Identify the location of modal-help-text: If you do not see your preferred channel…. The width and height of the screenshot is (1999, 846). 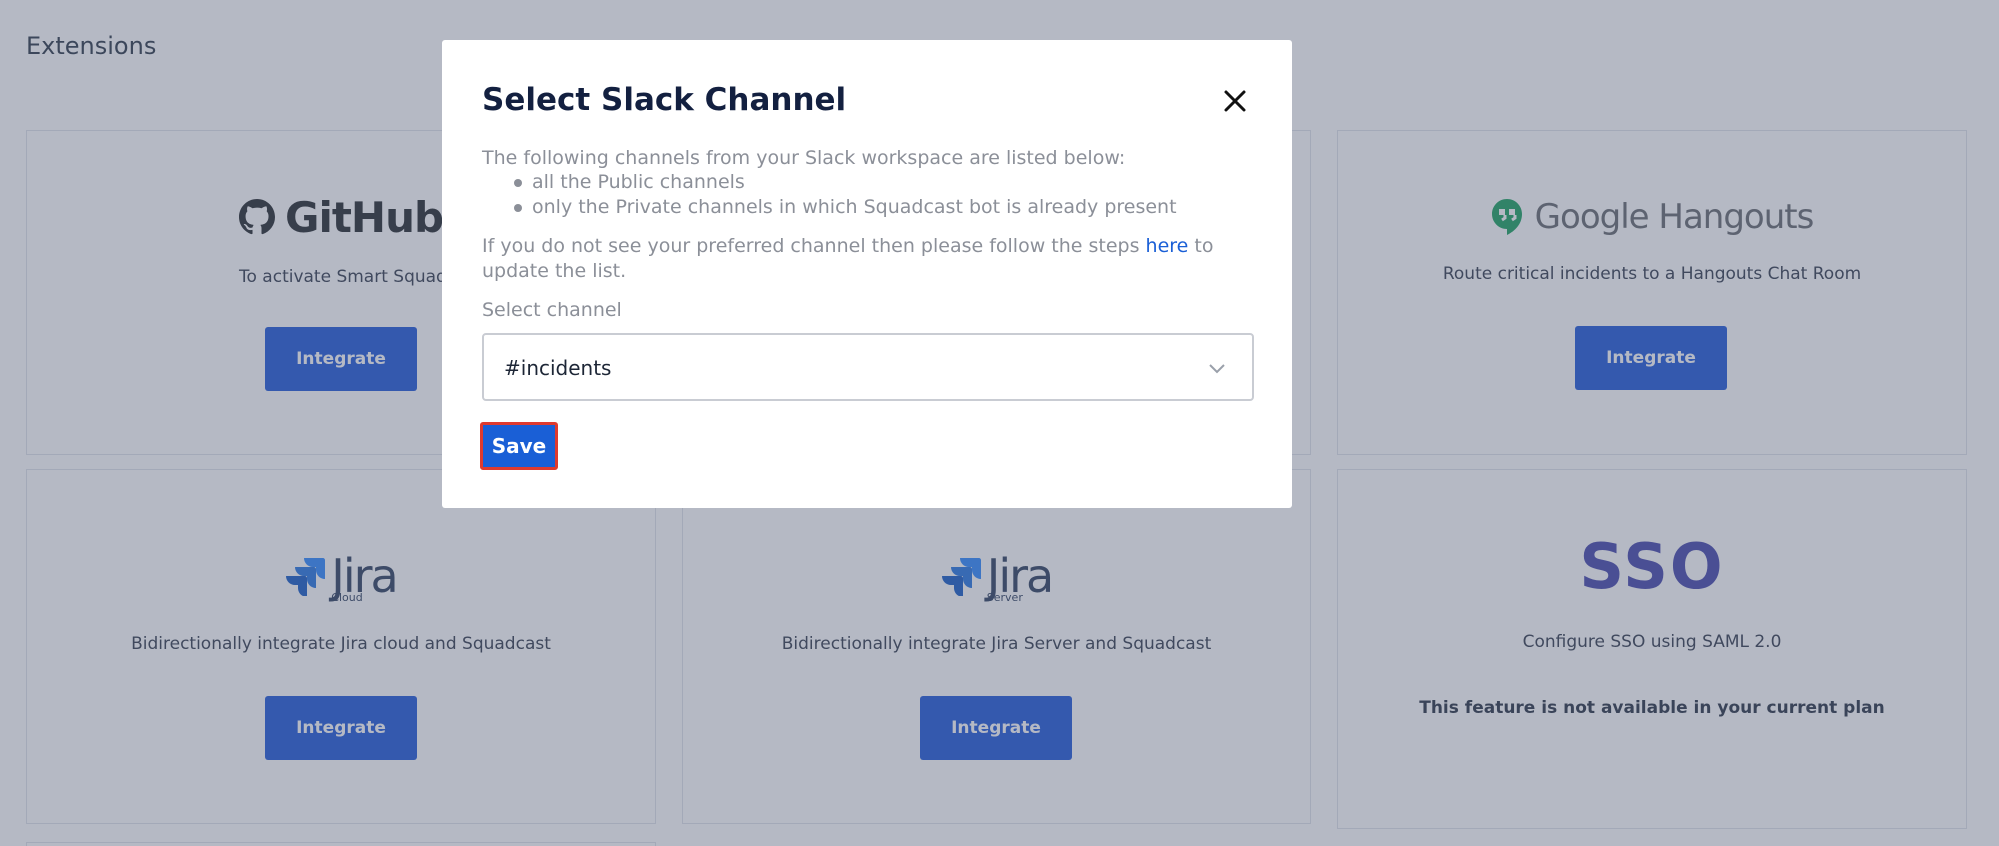
(867, 259).